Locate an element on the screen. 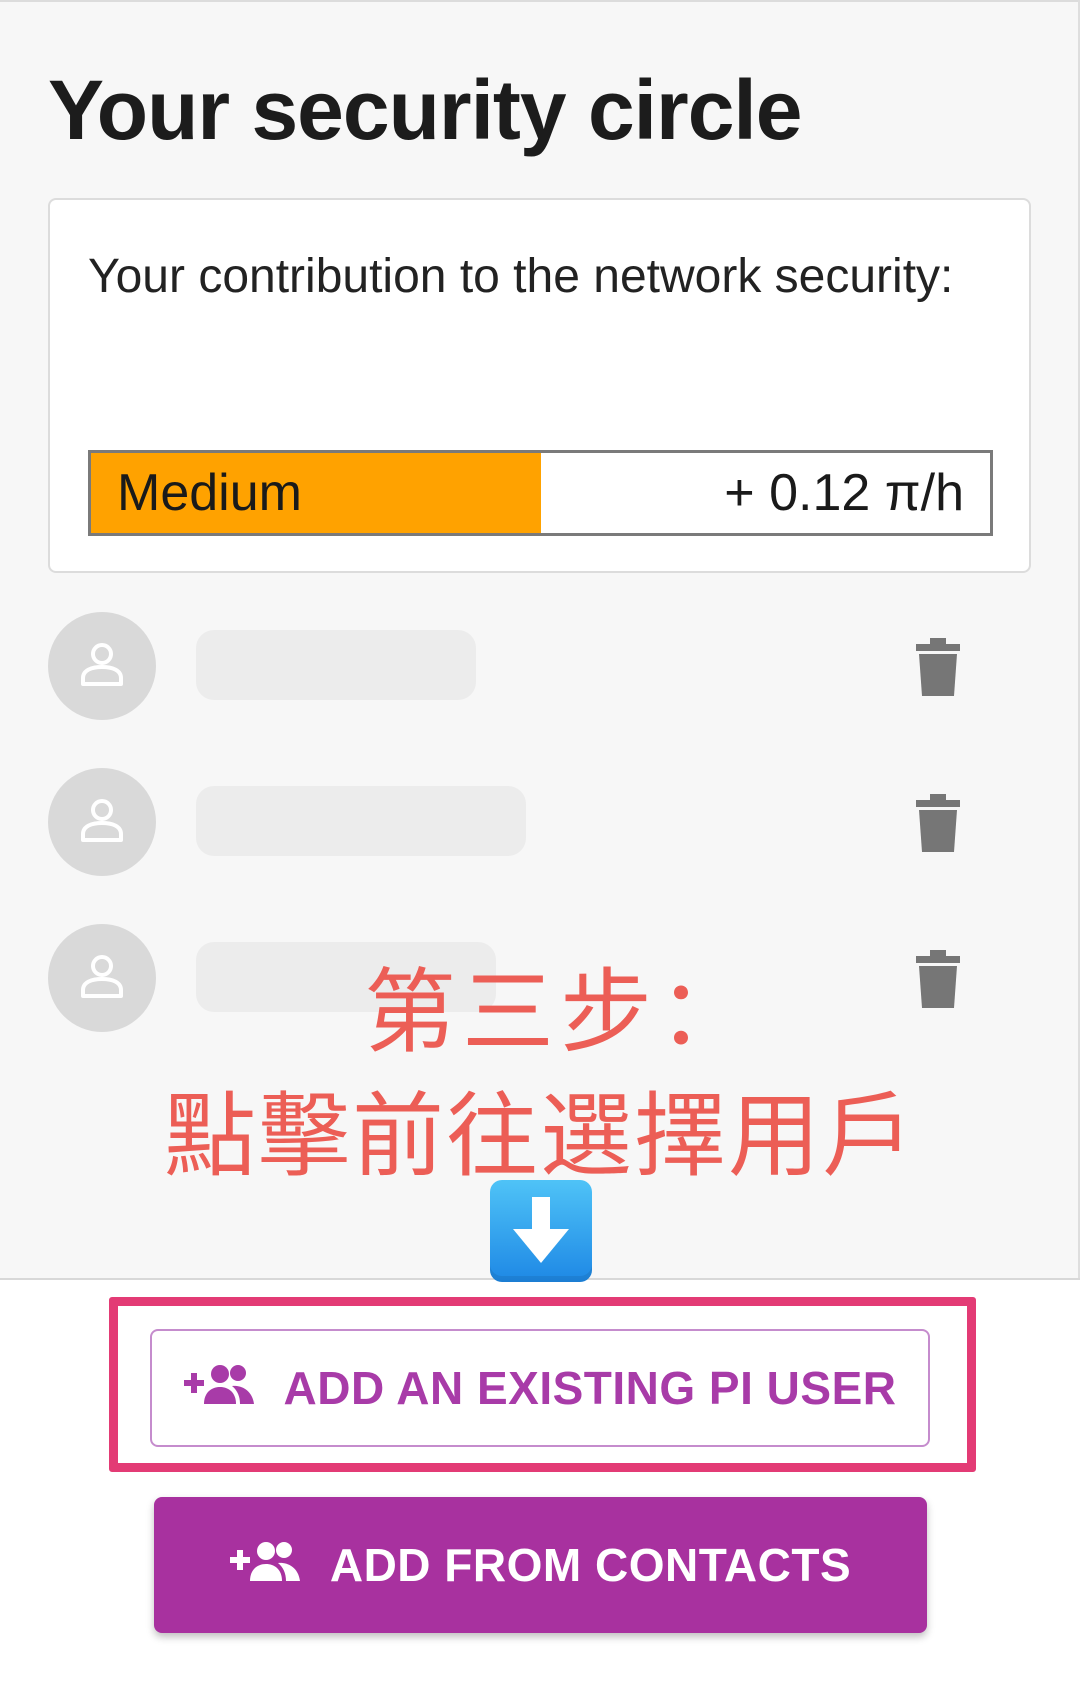 The width and height of the screenshot is (1080, 1683). add-existing-pi-user-button: ADD AN EXISTING PI USER is located at coordinates (540, 1388).